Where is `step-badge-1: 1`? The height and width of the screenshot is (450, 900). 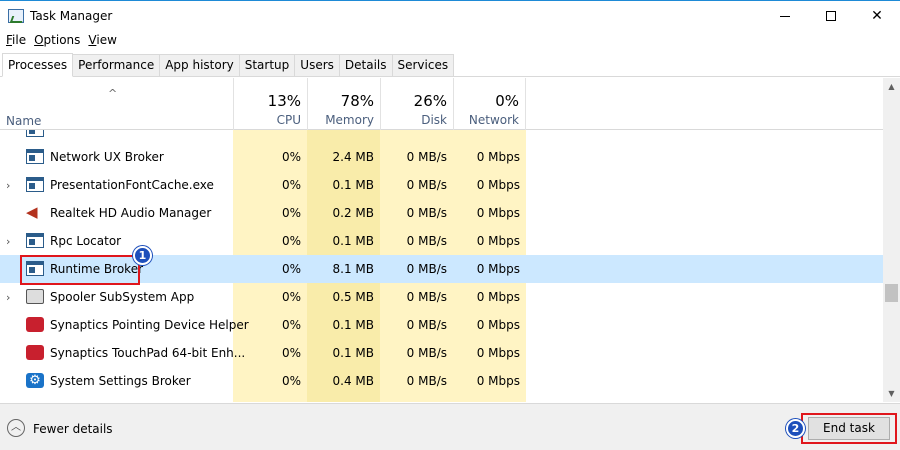 step-badge-1: 1 is located at coordinates (142, 255).